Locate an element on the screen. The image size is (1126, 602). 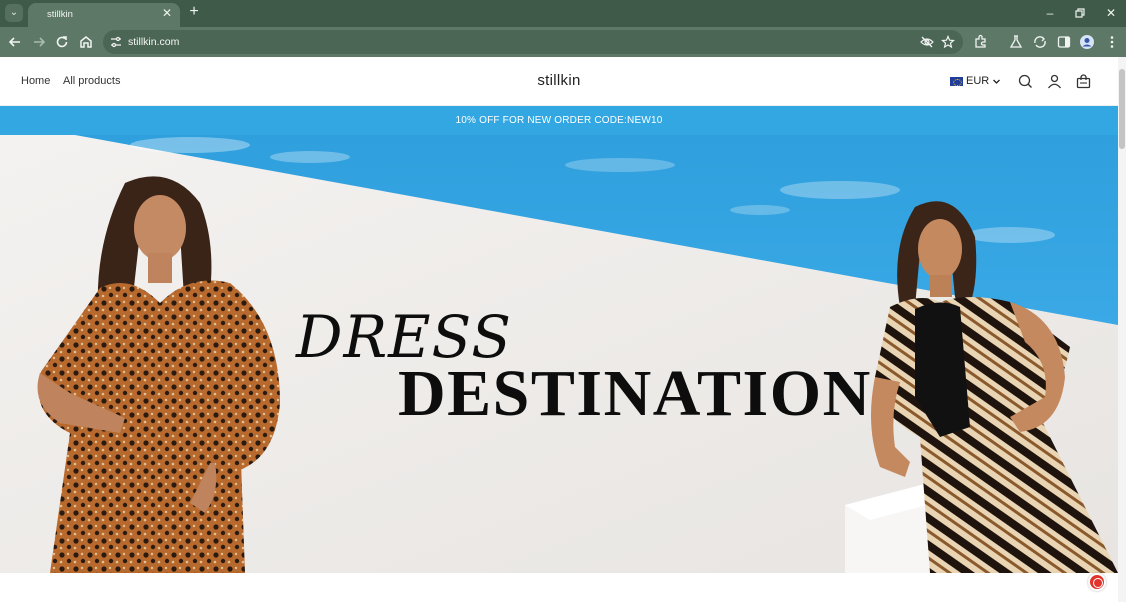
chevron-down-icon is located at coordinates (997, 81).